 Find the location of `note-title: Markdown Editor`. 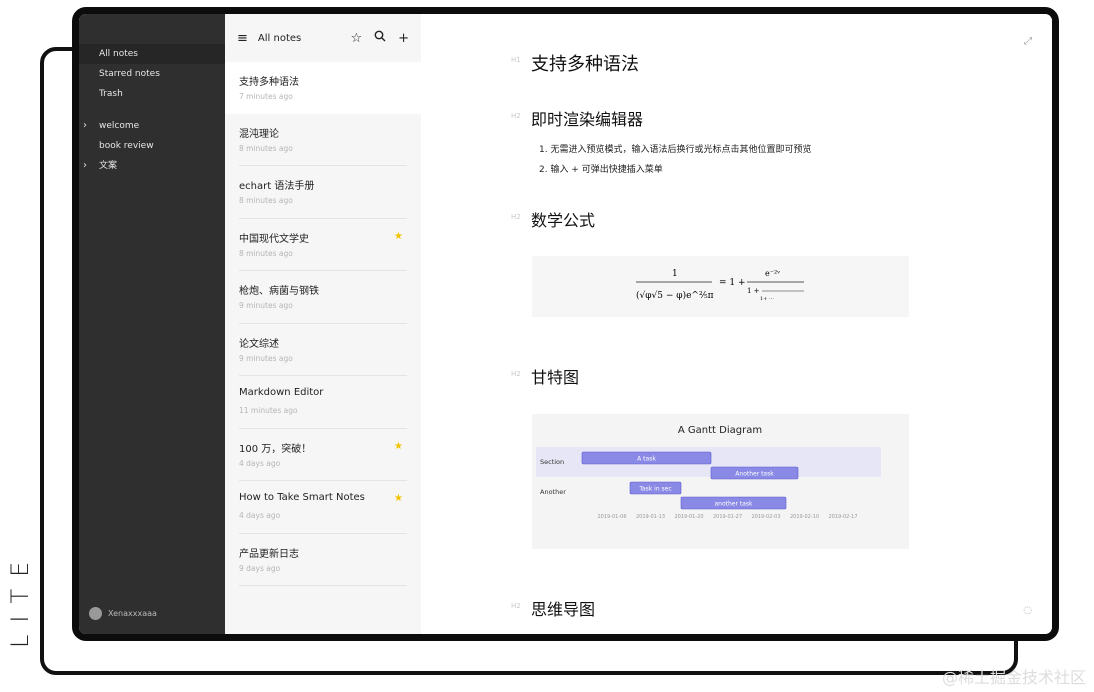

note-title: Markdown Editor is located at coordinates (281, 392).